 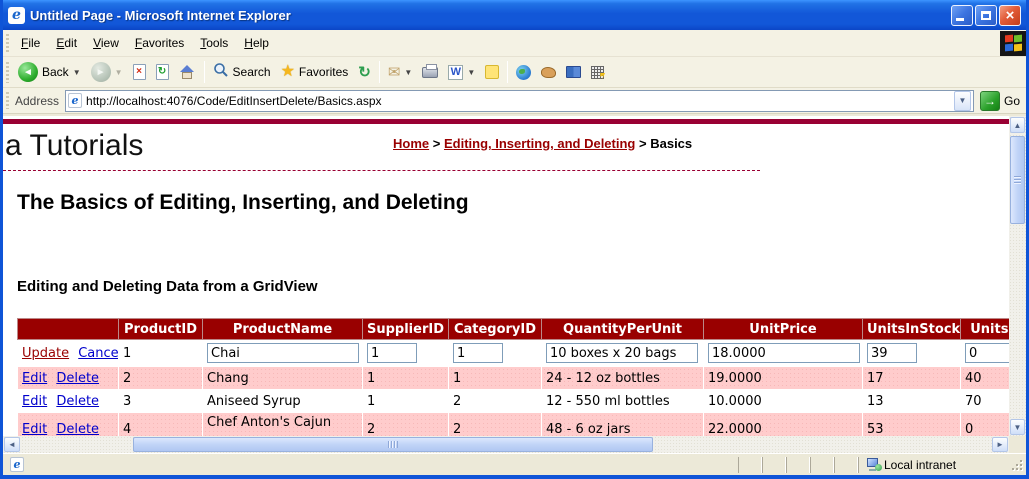 I want to click on address-label: Address, so click(x=37, y=100).